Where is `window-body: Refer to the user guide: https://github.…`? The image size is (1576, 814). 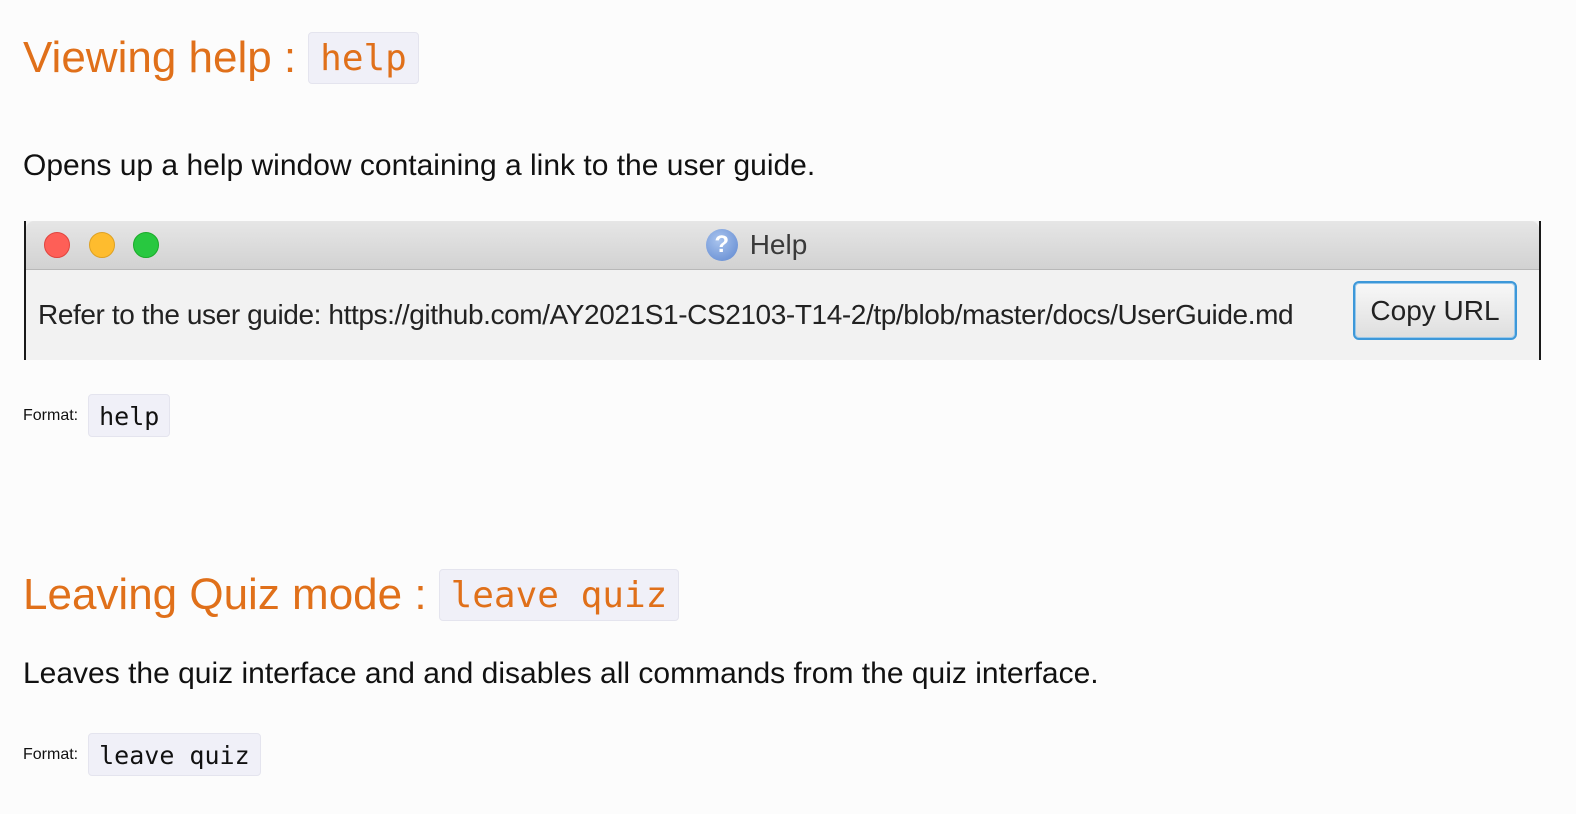
window-body: Refer to the user guide: https://github.… is located at coordinates (782, 315).